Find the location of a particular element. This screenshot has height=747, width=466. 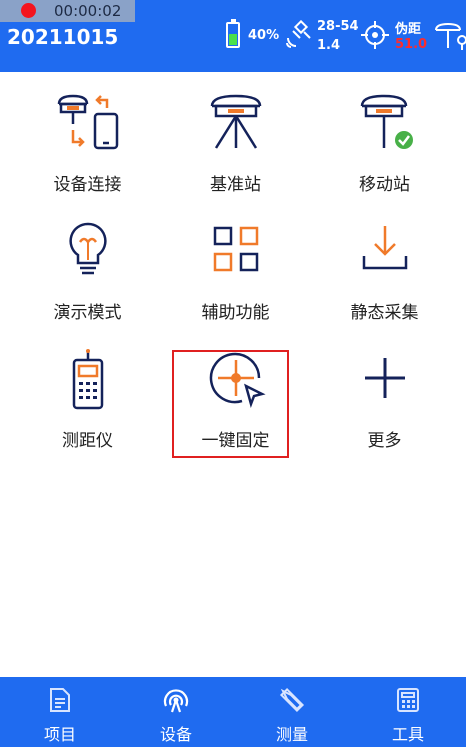

grid-item-label: 更多 is located at coordinates (384, 441).